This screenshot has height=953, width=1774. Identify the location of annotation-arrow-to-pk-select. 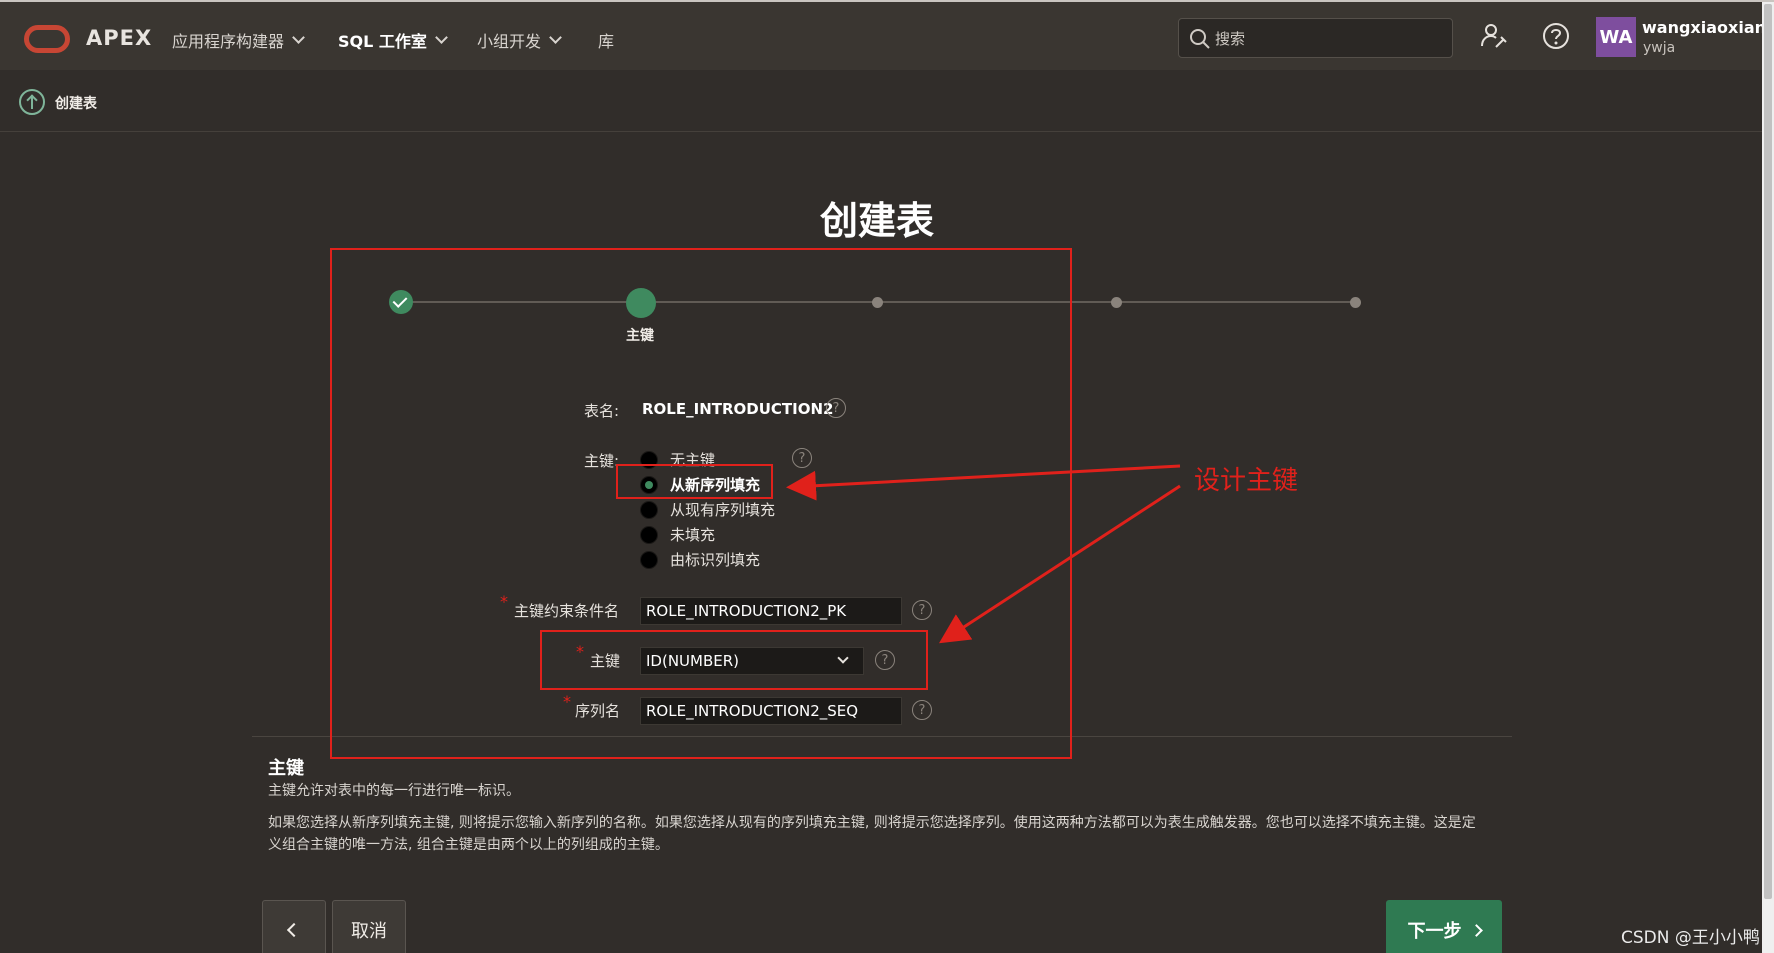
(1059, 564).